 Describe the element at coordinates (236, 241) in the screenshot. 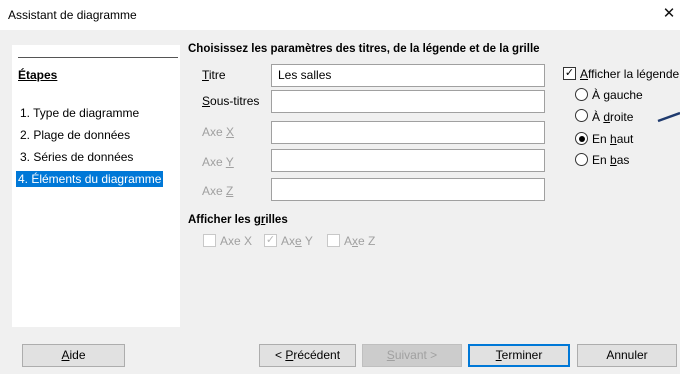

I see `grid-x-label: Axe X` at that location.